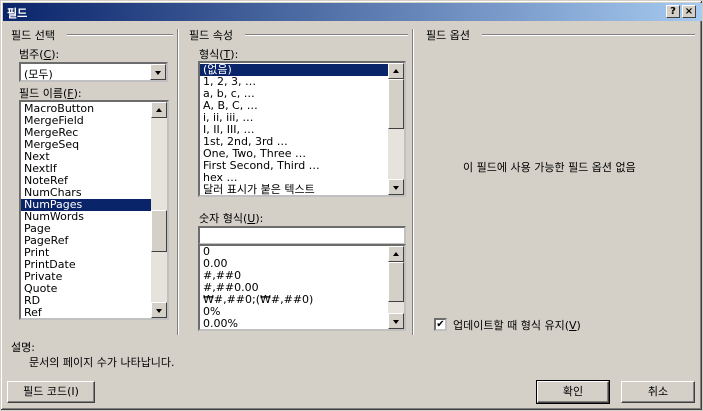  What do you see at coordinates (39, 54) in the screenshot?
I see `category-label: 범주(C):` at bounding box center [39, 54].